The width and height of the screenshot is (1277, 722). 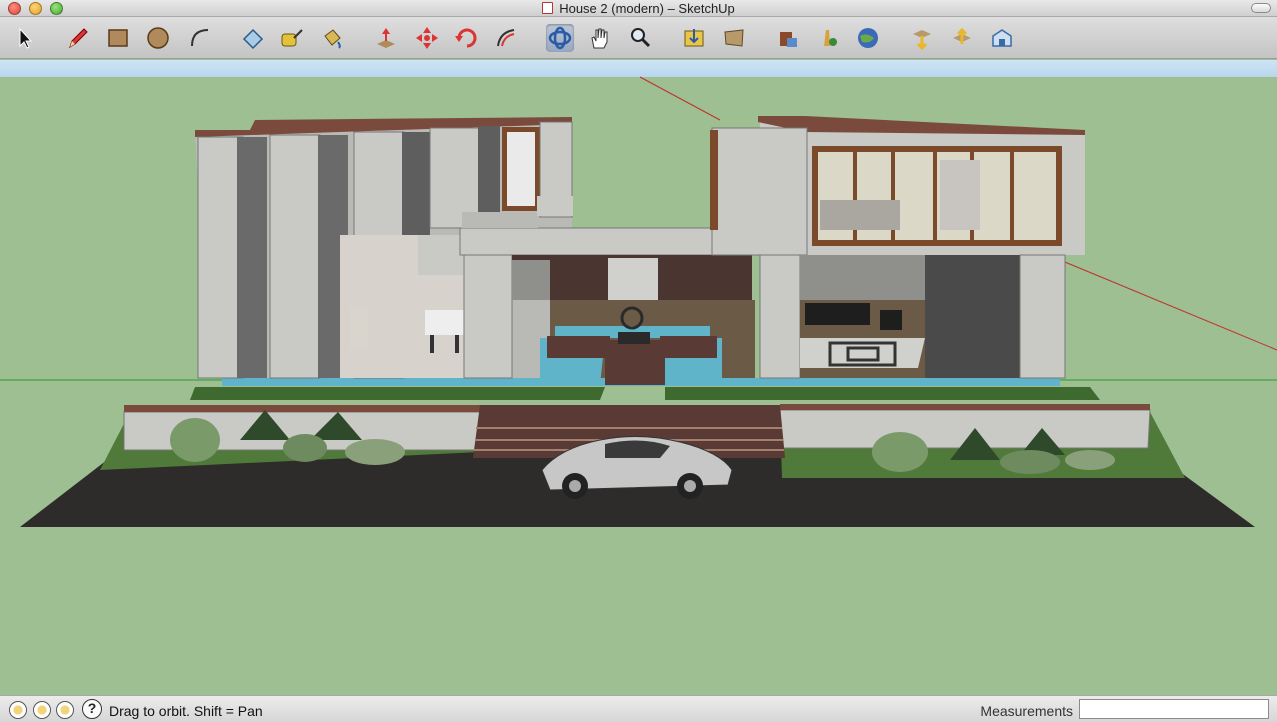 I want to click on lawn-strip-right, so click(x=882, y=393).